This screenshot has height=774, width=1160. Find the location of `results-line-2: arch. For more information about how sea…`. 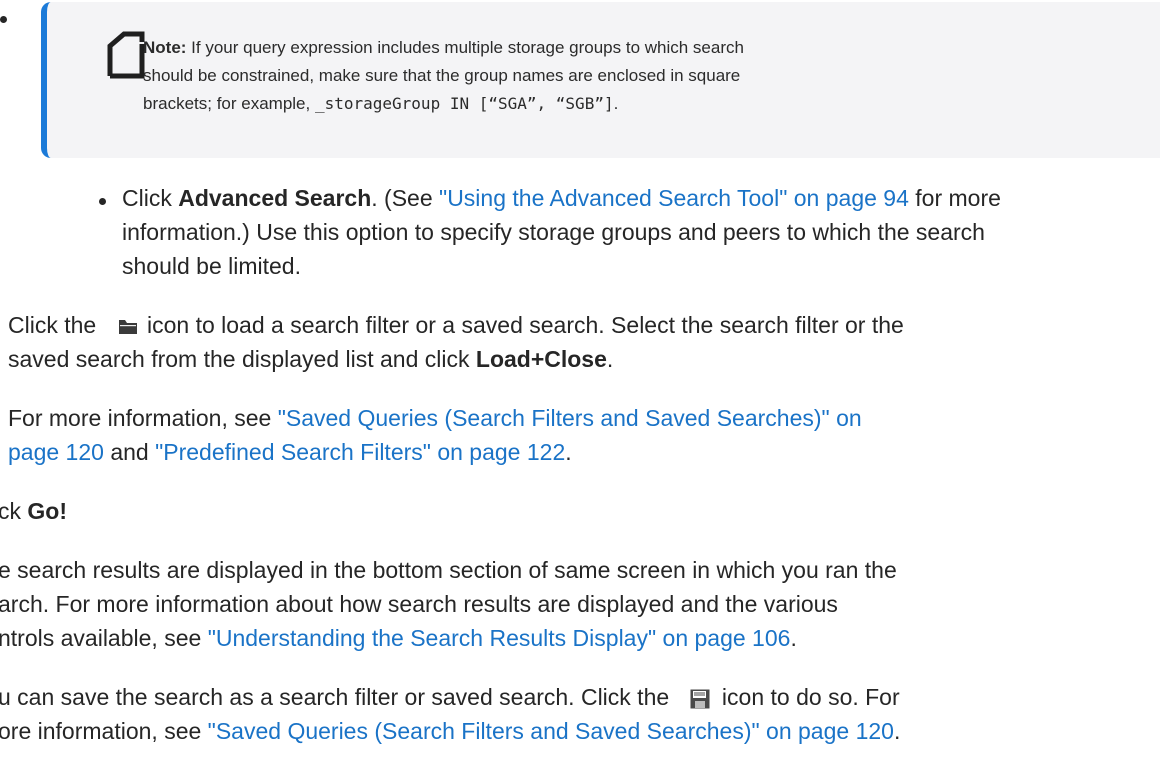

results-line-2: arch. For more information about how sea… is located at coordinates (419, 604).